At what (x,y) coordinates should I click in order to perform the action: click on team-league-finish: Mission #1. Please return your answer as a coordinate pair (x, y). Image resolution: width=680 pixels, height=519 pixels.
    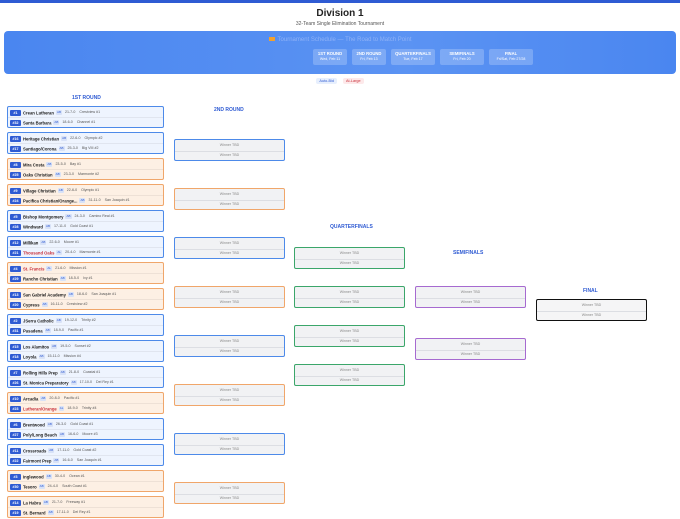
    Looking at the image, I should click on (78, 268).